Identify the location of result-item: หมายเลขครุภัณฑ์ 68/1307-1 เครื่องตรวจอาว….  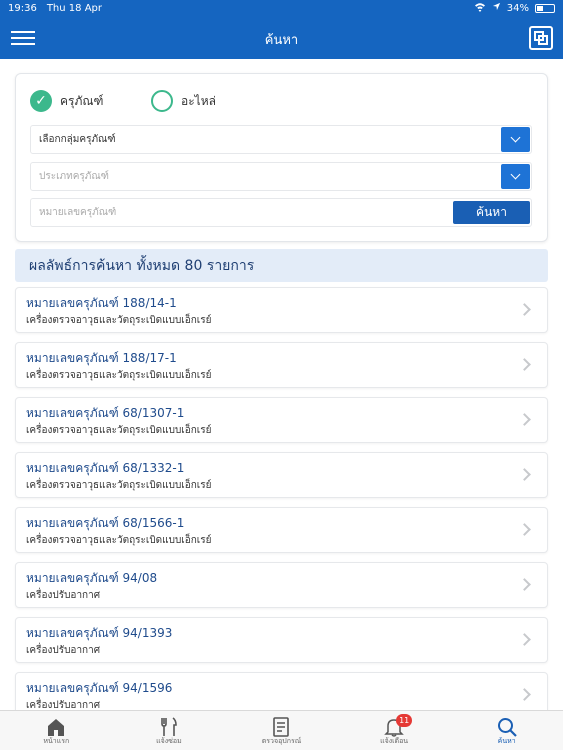
(281, 420).